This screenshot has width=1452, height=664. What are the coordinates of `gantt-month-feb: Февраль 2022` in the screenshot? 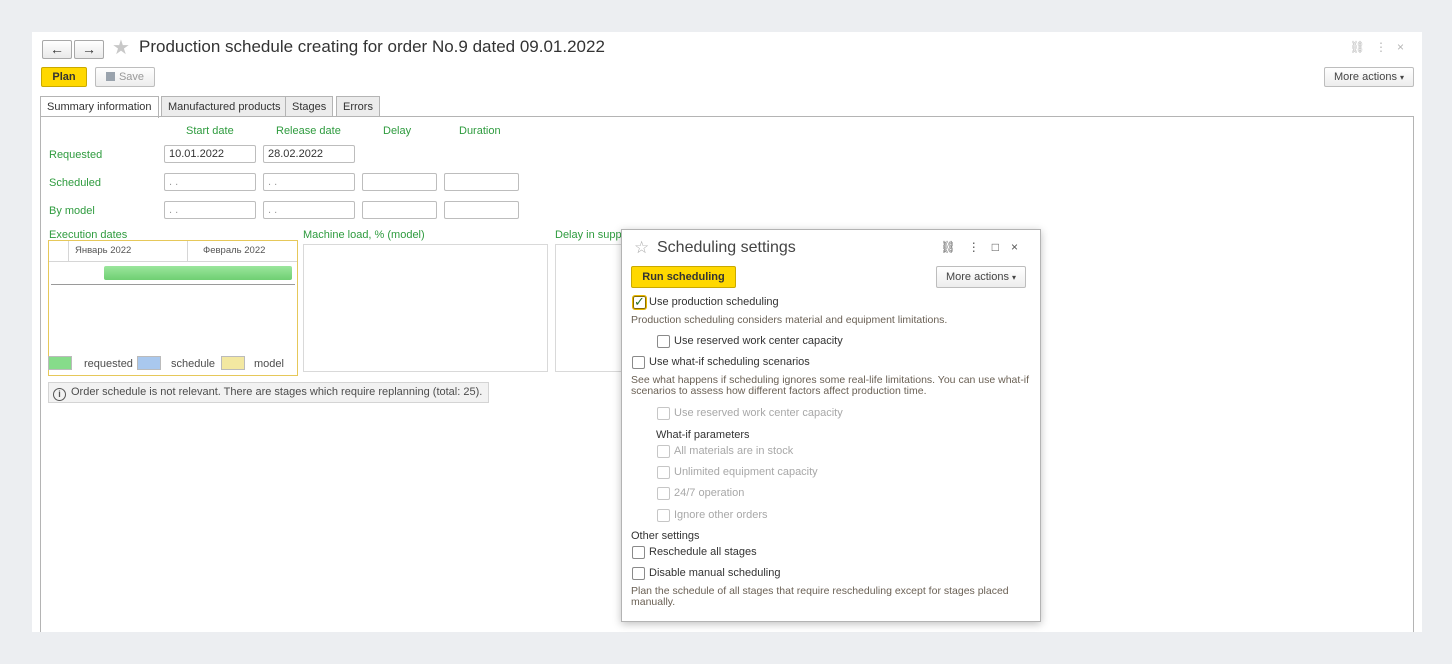 It's located at (234, 250).